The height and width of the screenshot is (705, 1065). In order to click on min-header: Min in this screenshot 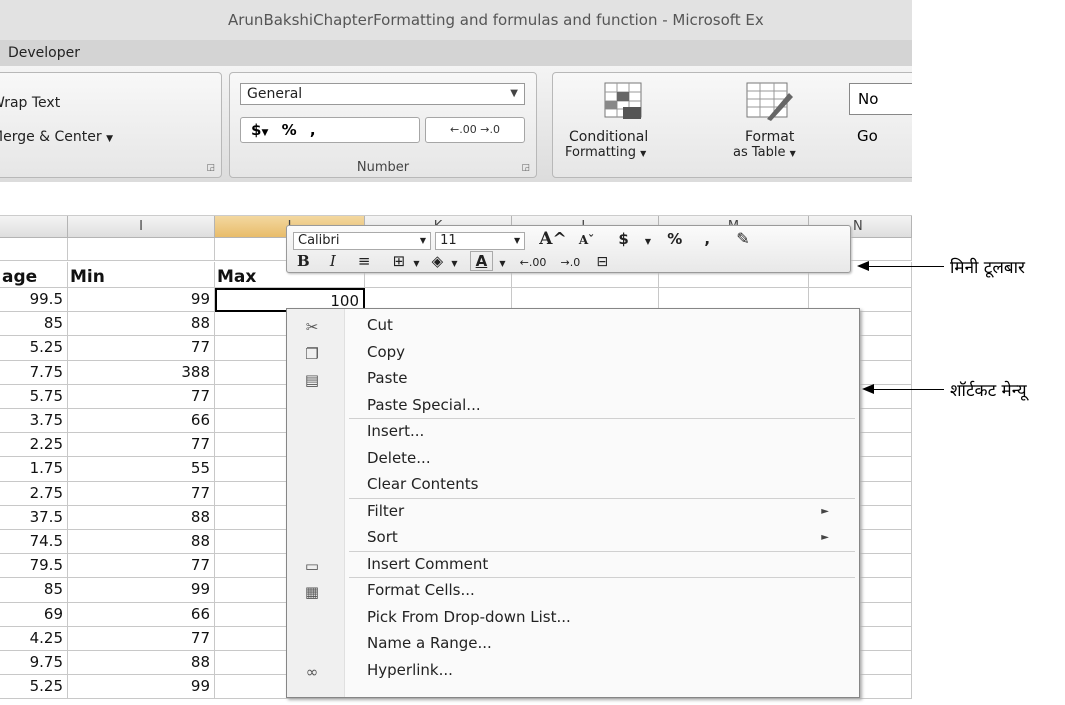, I will do `click(141, 275)`.